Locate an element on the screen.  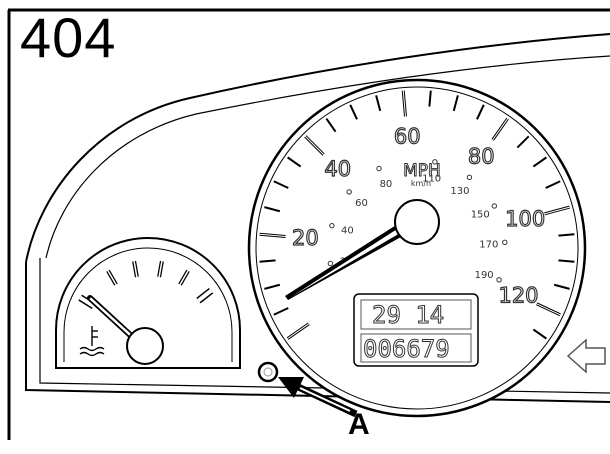
mph-label: 80 is located at coordinates (481, 156).